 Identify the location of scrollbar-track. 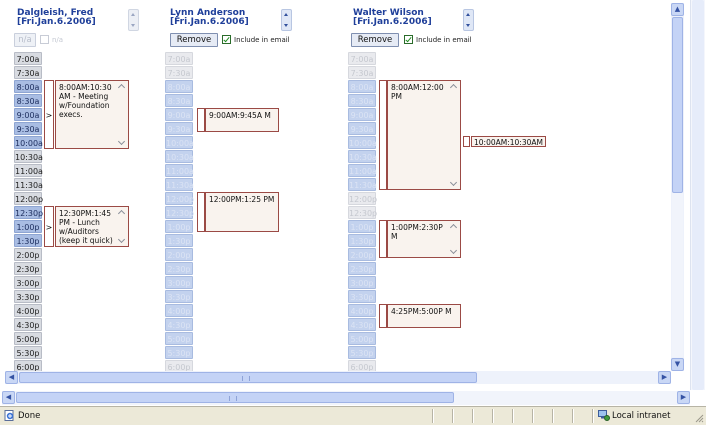
(698, 195).